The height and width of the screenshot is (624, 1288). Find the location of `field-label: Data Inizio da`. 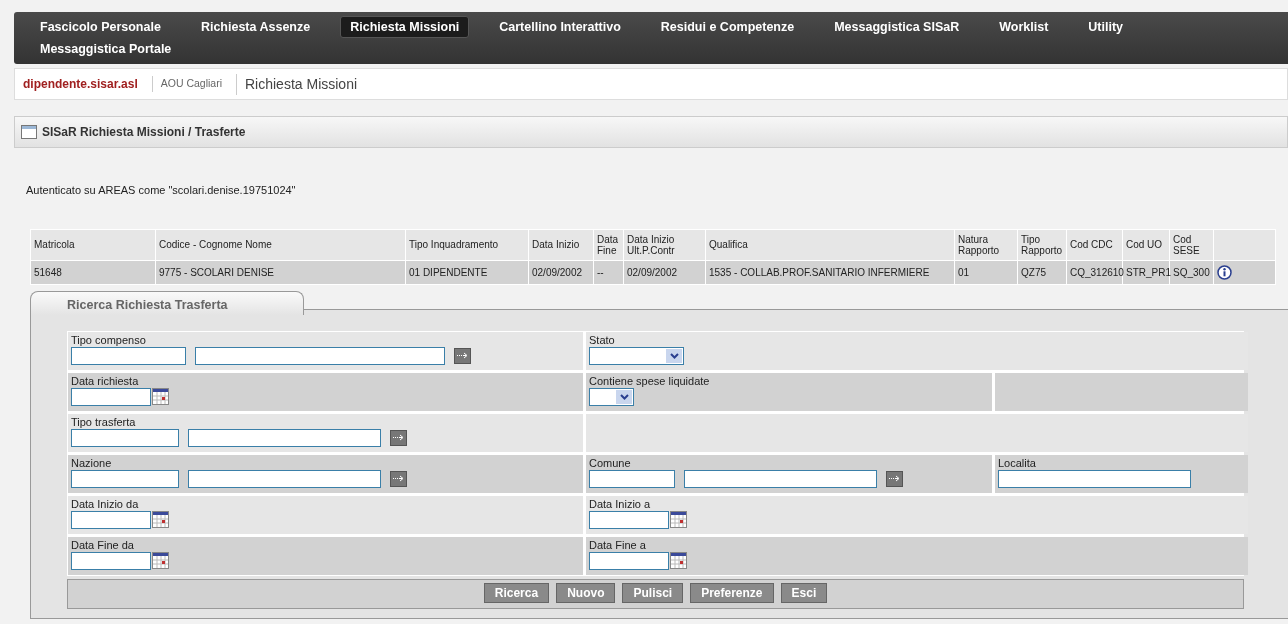

field-label: Data Inizio da is located at coordinates (105, 504).